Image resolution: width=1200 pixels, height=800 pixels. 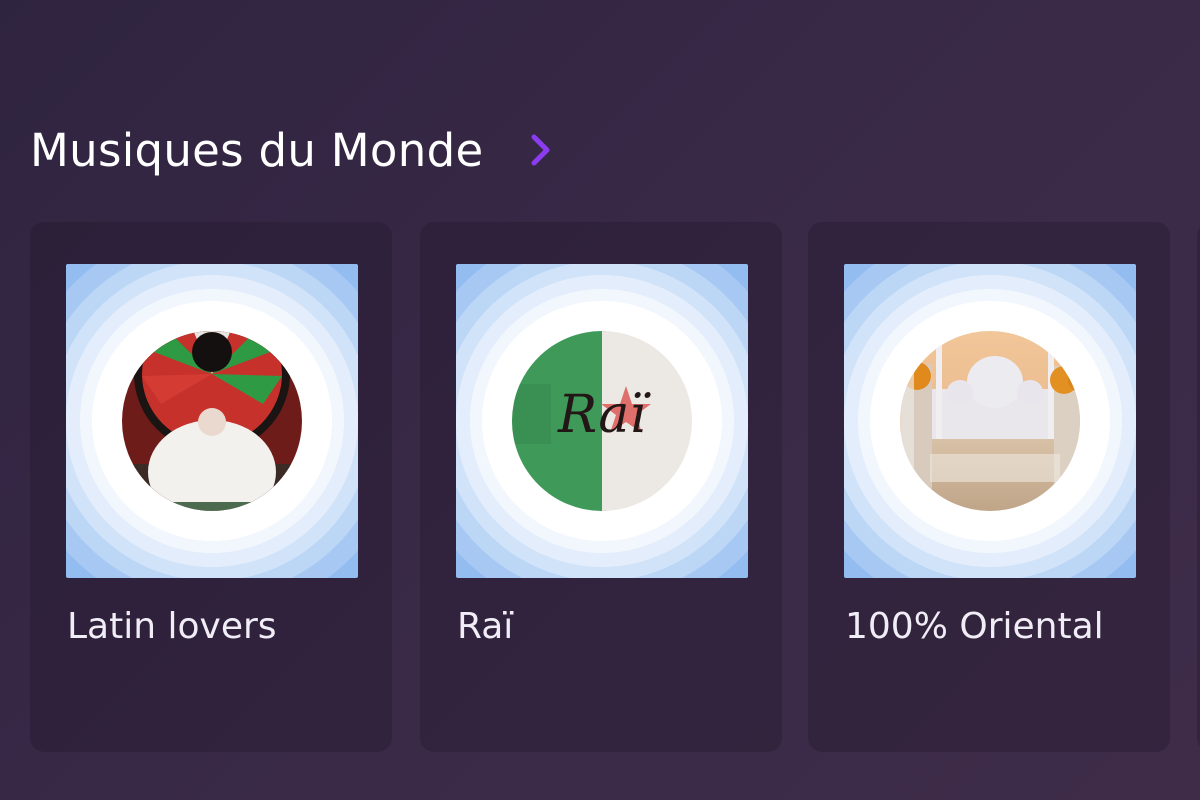 What do you see at coordinates (974, 626) in the screenshot?
I see `playlist-title: 100% Oriental` at bounding box center [974, 626].